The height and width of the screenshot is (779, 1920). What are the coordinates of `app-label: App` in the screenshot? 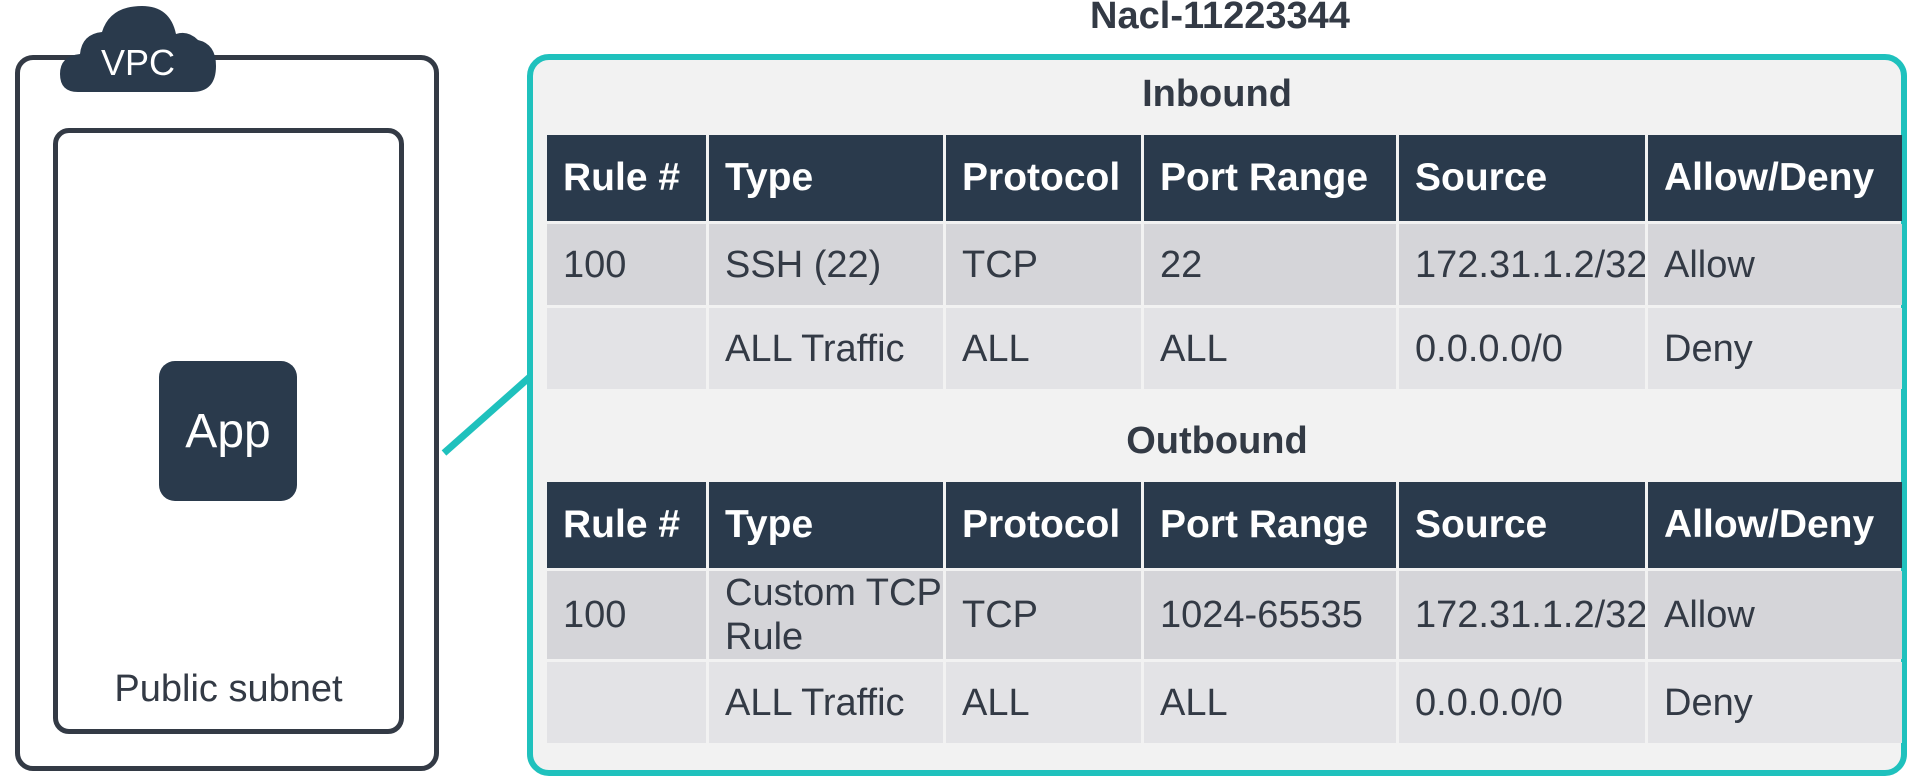 It's located at (228, 431).